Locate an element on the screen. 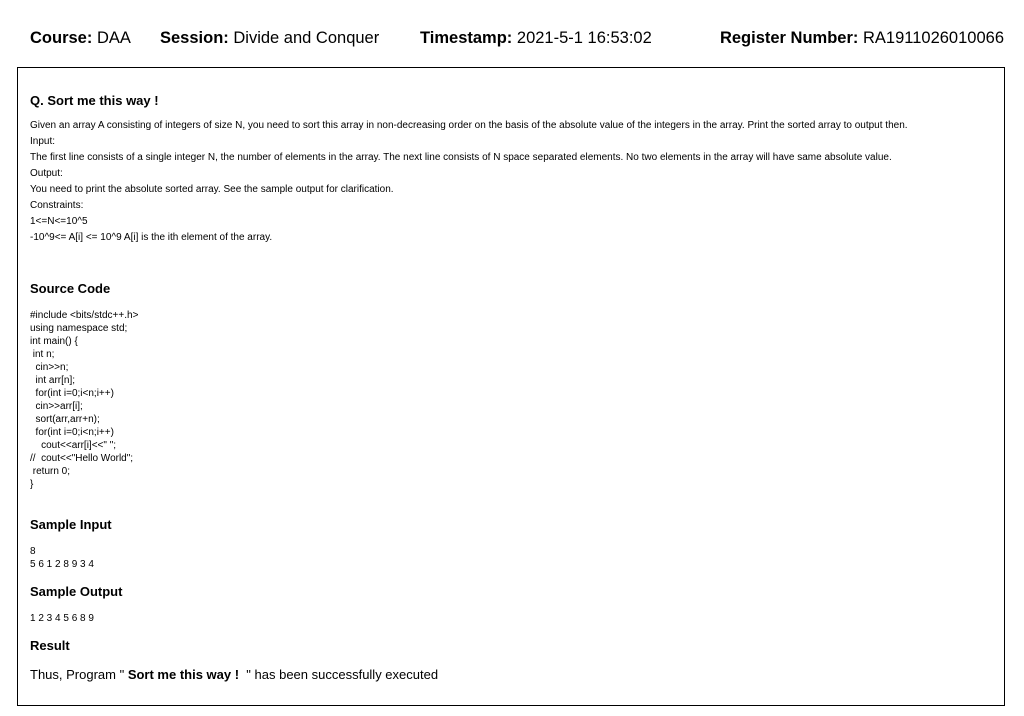 The image size is (1024, 716). question-line: 1<=N<=10^5 is located at coordinates (59, 221).